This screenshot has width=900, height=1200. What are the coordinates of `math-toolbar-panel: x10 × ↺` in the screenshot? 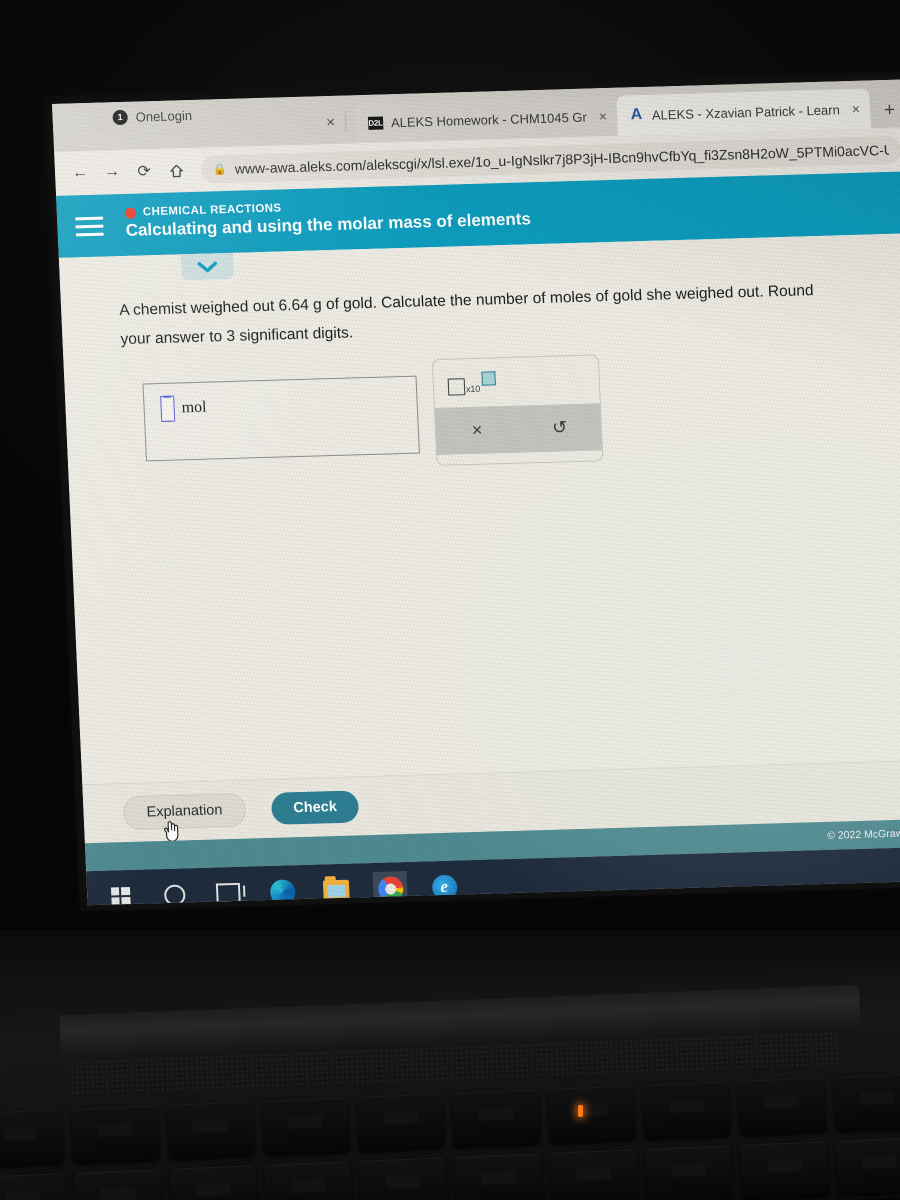 It's located at (517, 410).